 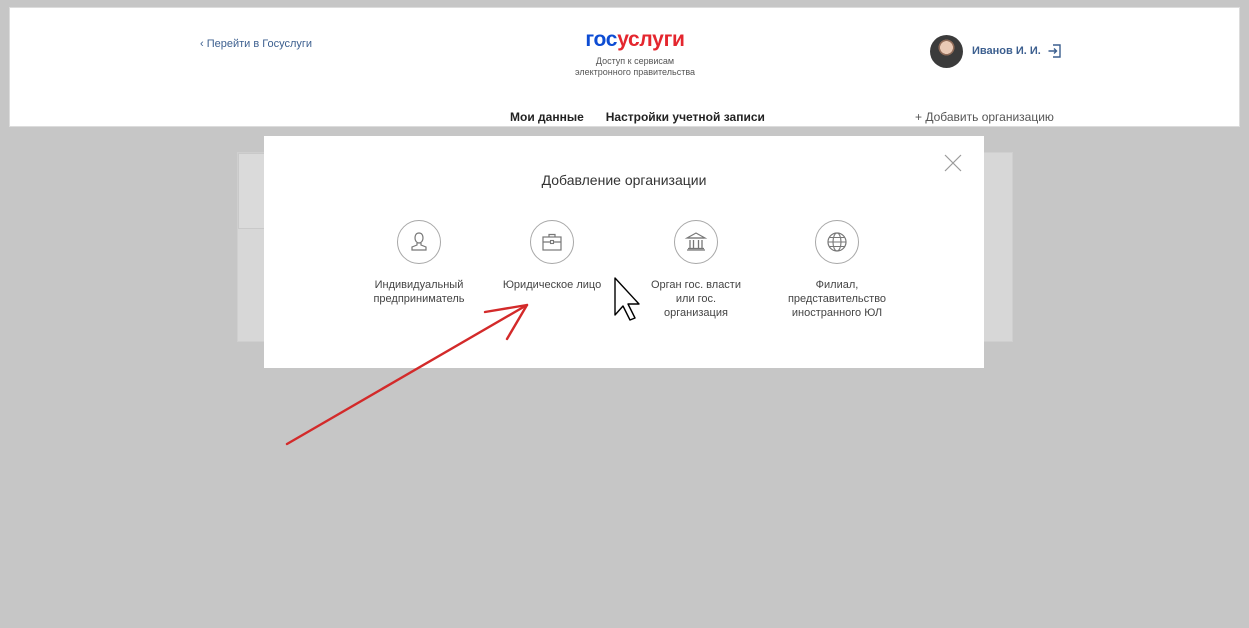 What do you see at coordinates (635, 61) in the screenshot?
I see `tagline-line-1: Доступ к сервисам` at bounding box center [635, 61].